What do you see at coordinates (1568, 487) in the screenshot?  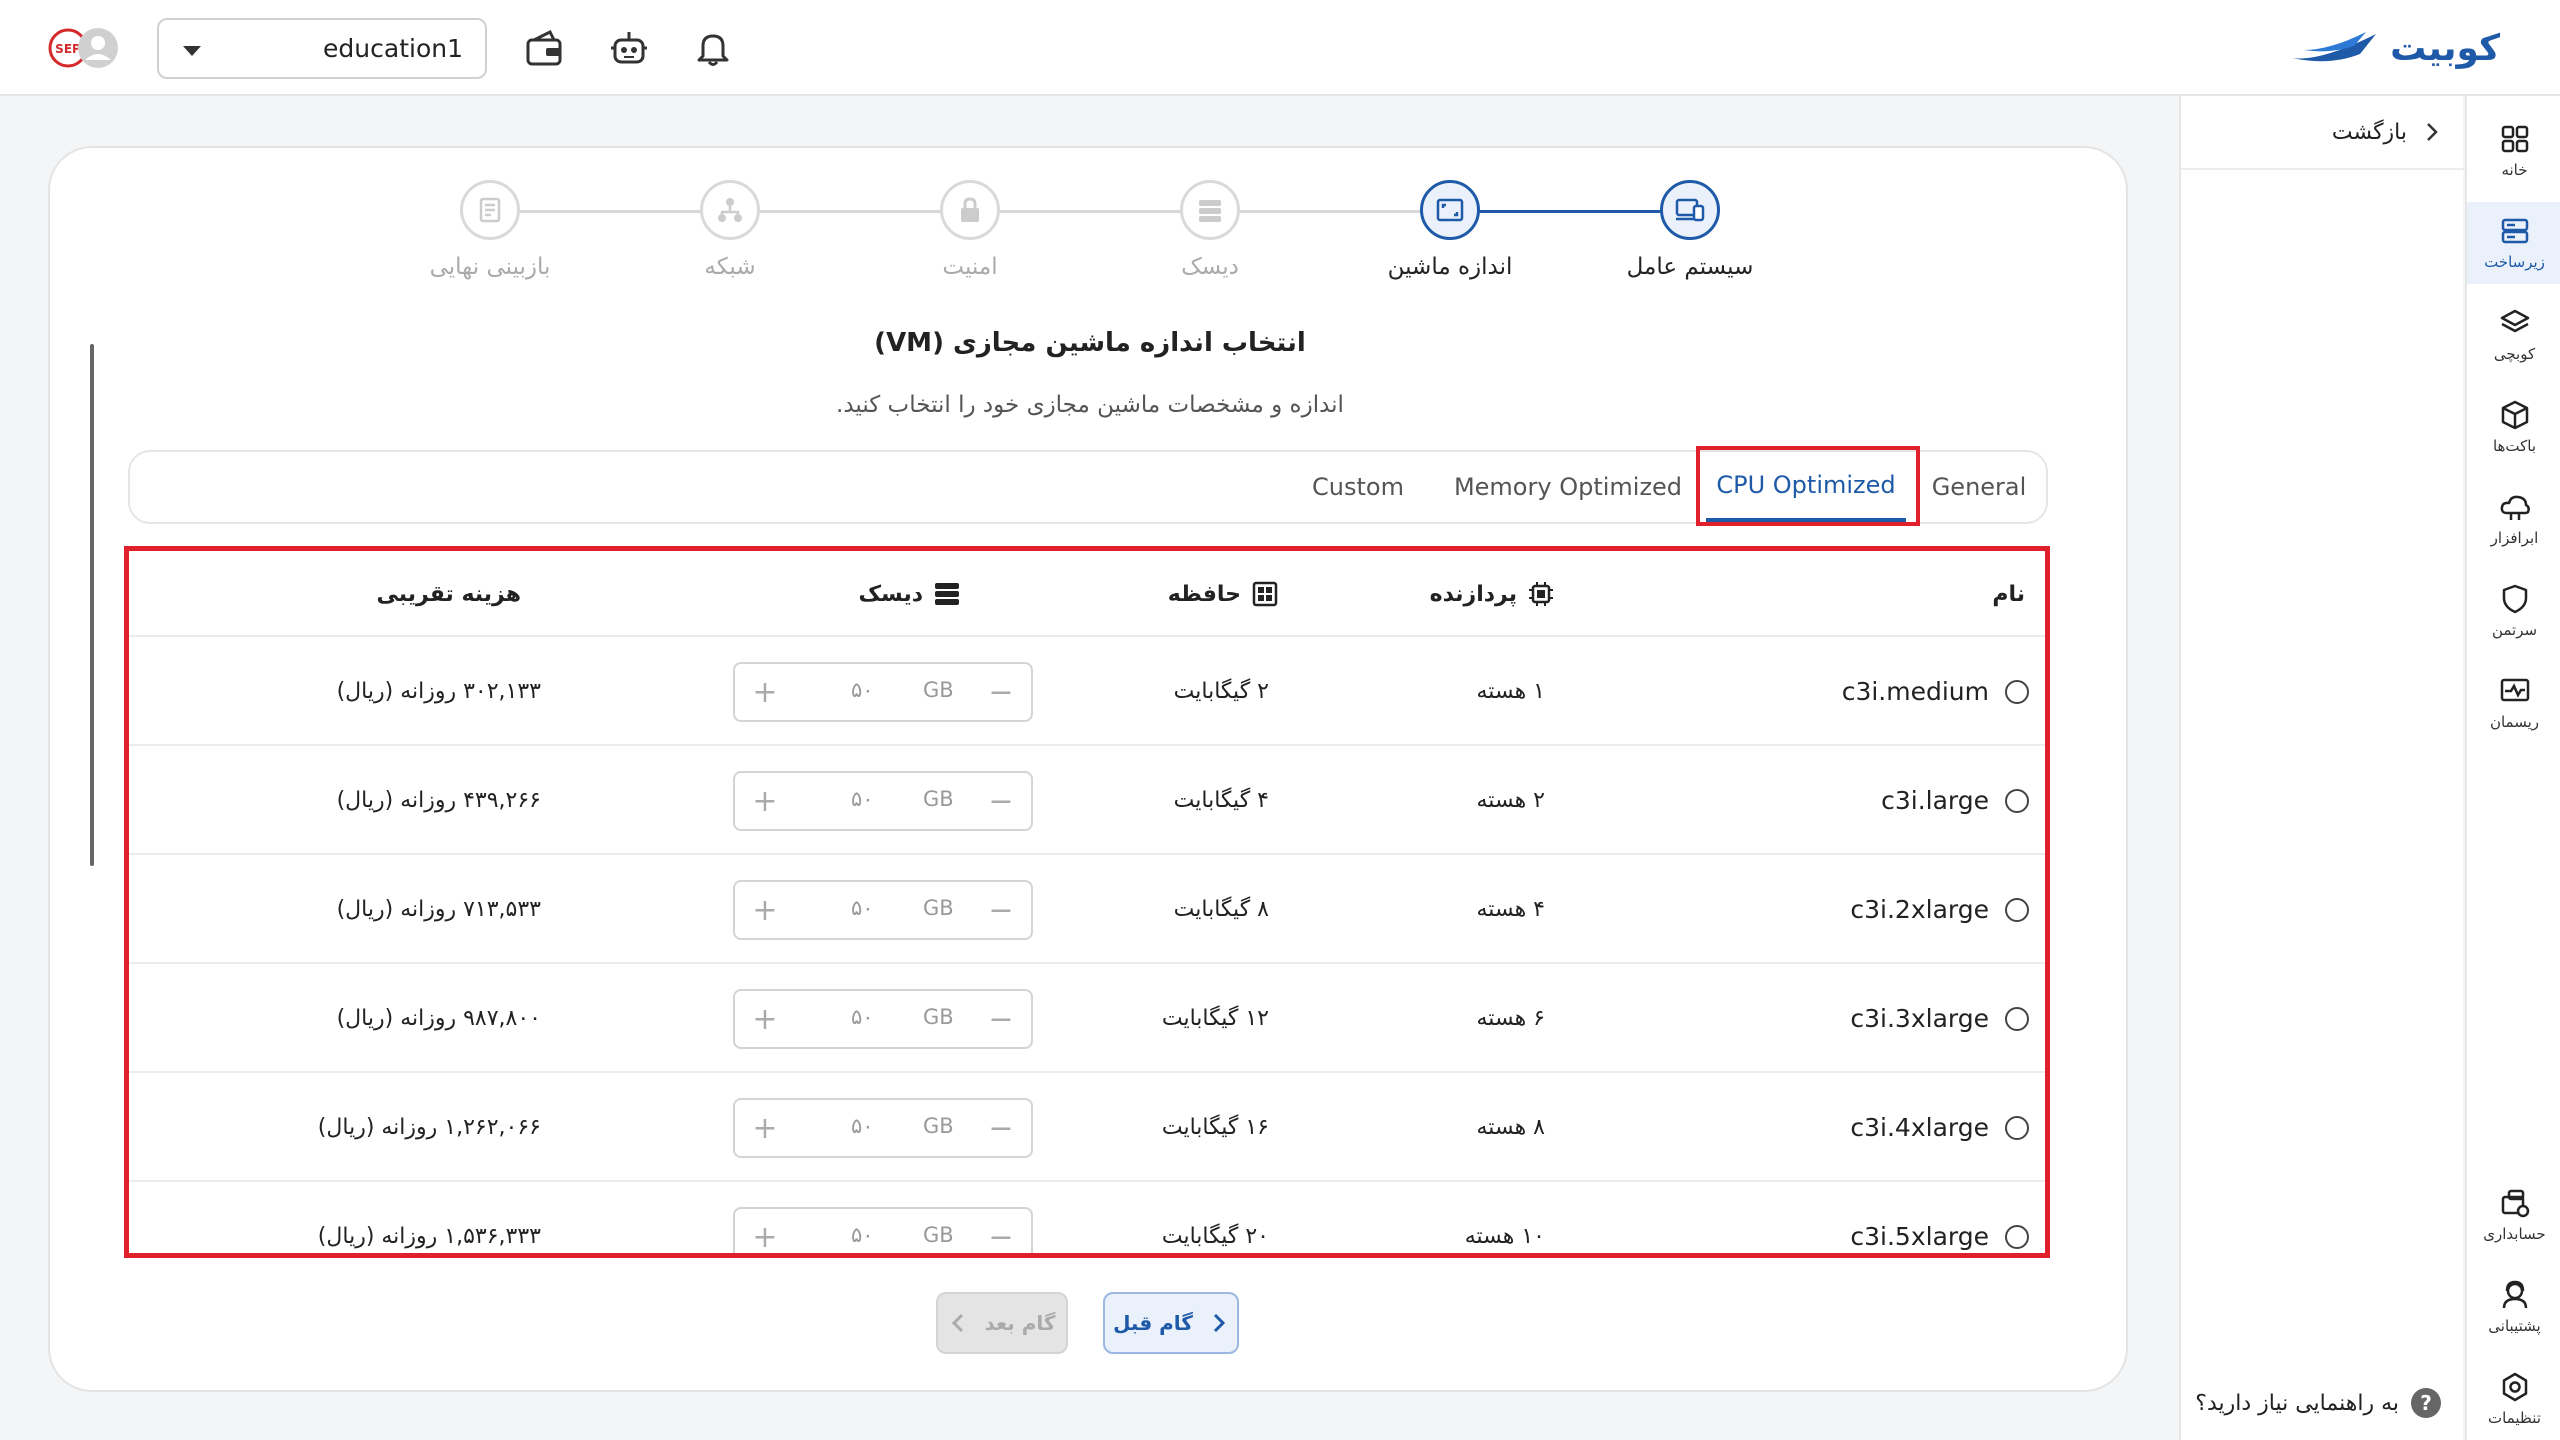 I see `tab-memory-optimized: Memory Optimized` at bounding box center [1568, 487].